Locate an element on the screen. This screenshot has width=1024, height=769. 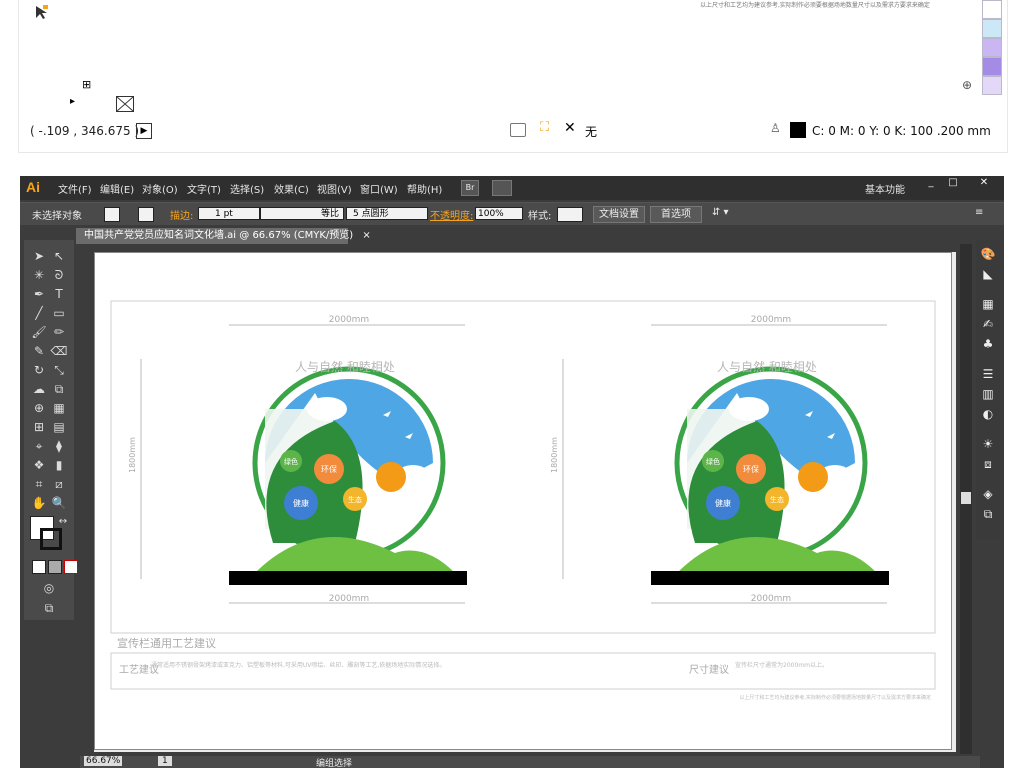
warp-tool: ☁ is located at coordinates (39, 389).